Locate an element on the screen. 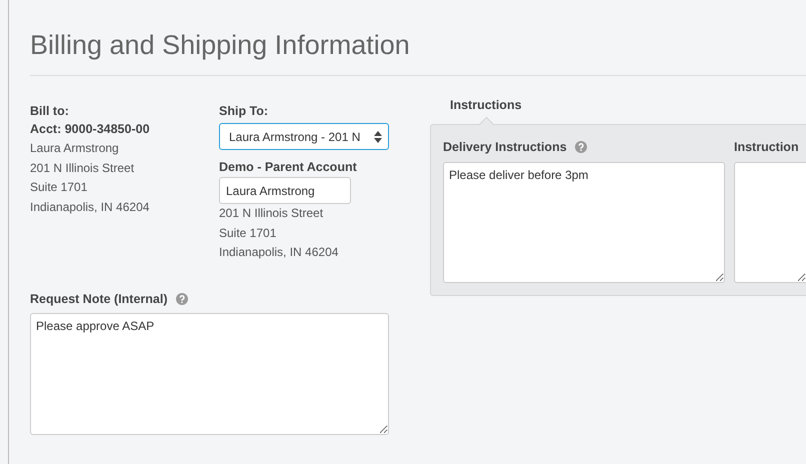  address-line: Laura Armstrong is located at coordinates (75, 148).